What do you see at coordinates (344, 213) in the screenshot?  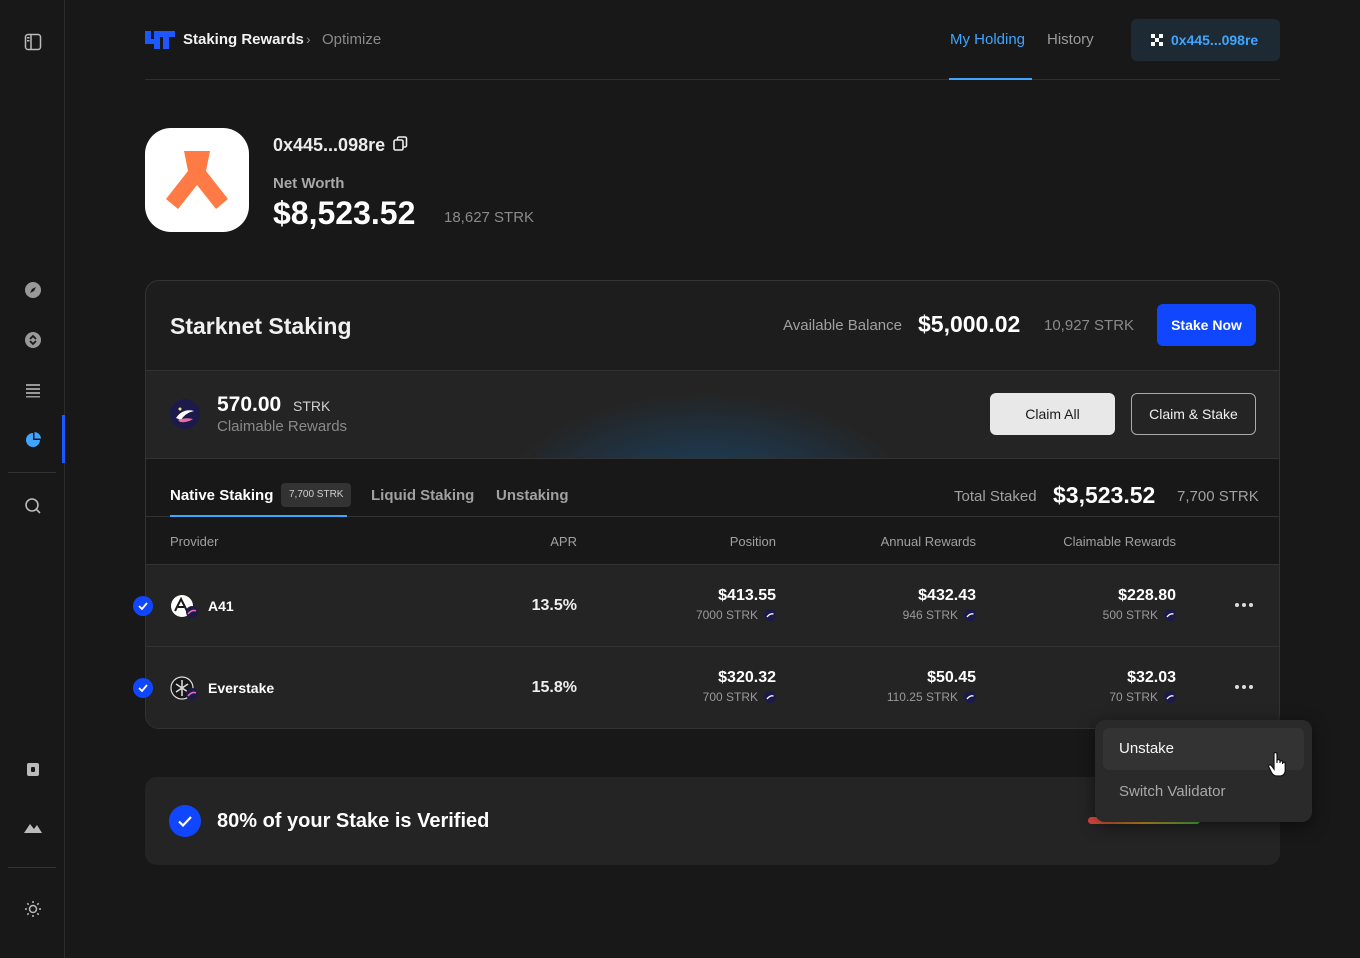 I see `net-worth-value: $8,523.52` at bounding box center [344, 213].